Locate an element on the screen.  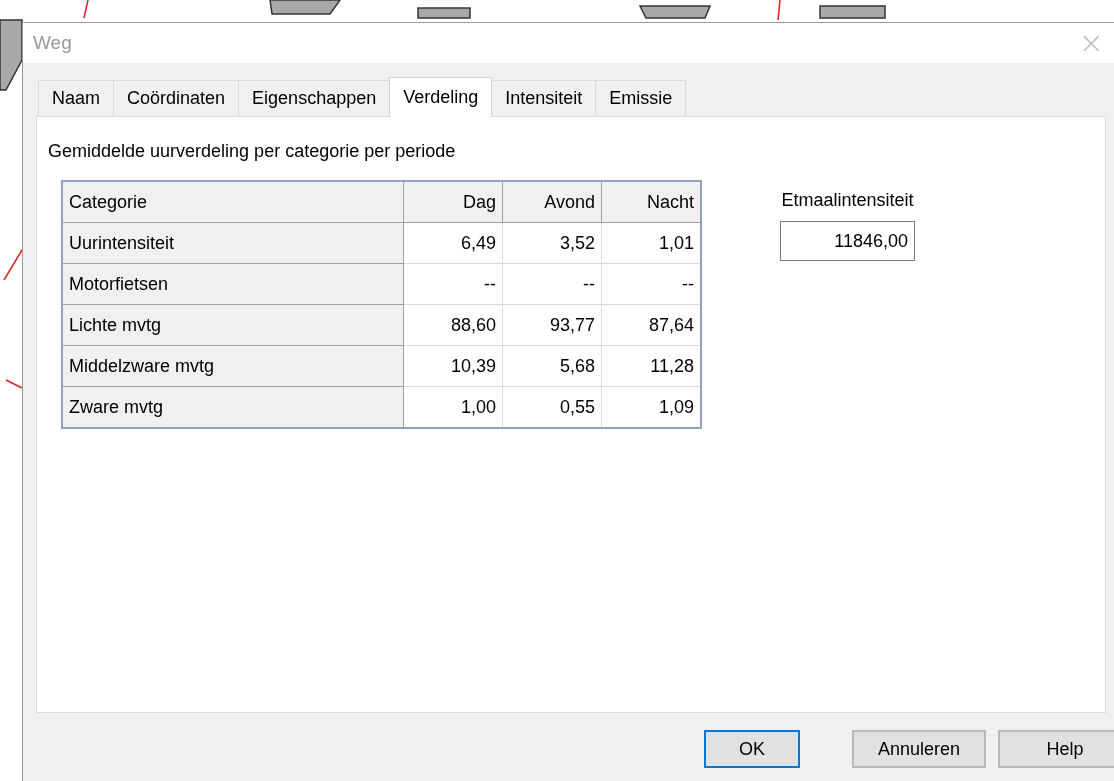
tab: Emissie is located at coordinates (641, 98).